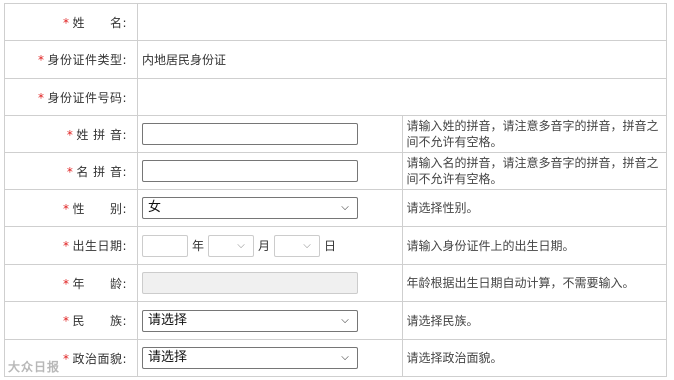 The width and height of the screenshot is (674, 380). I want to click on surname-pinyin-label-cell: * 姓 拼 音:, so click(71, 134).